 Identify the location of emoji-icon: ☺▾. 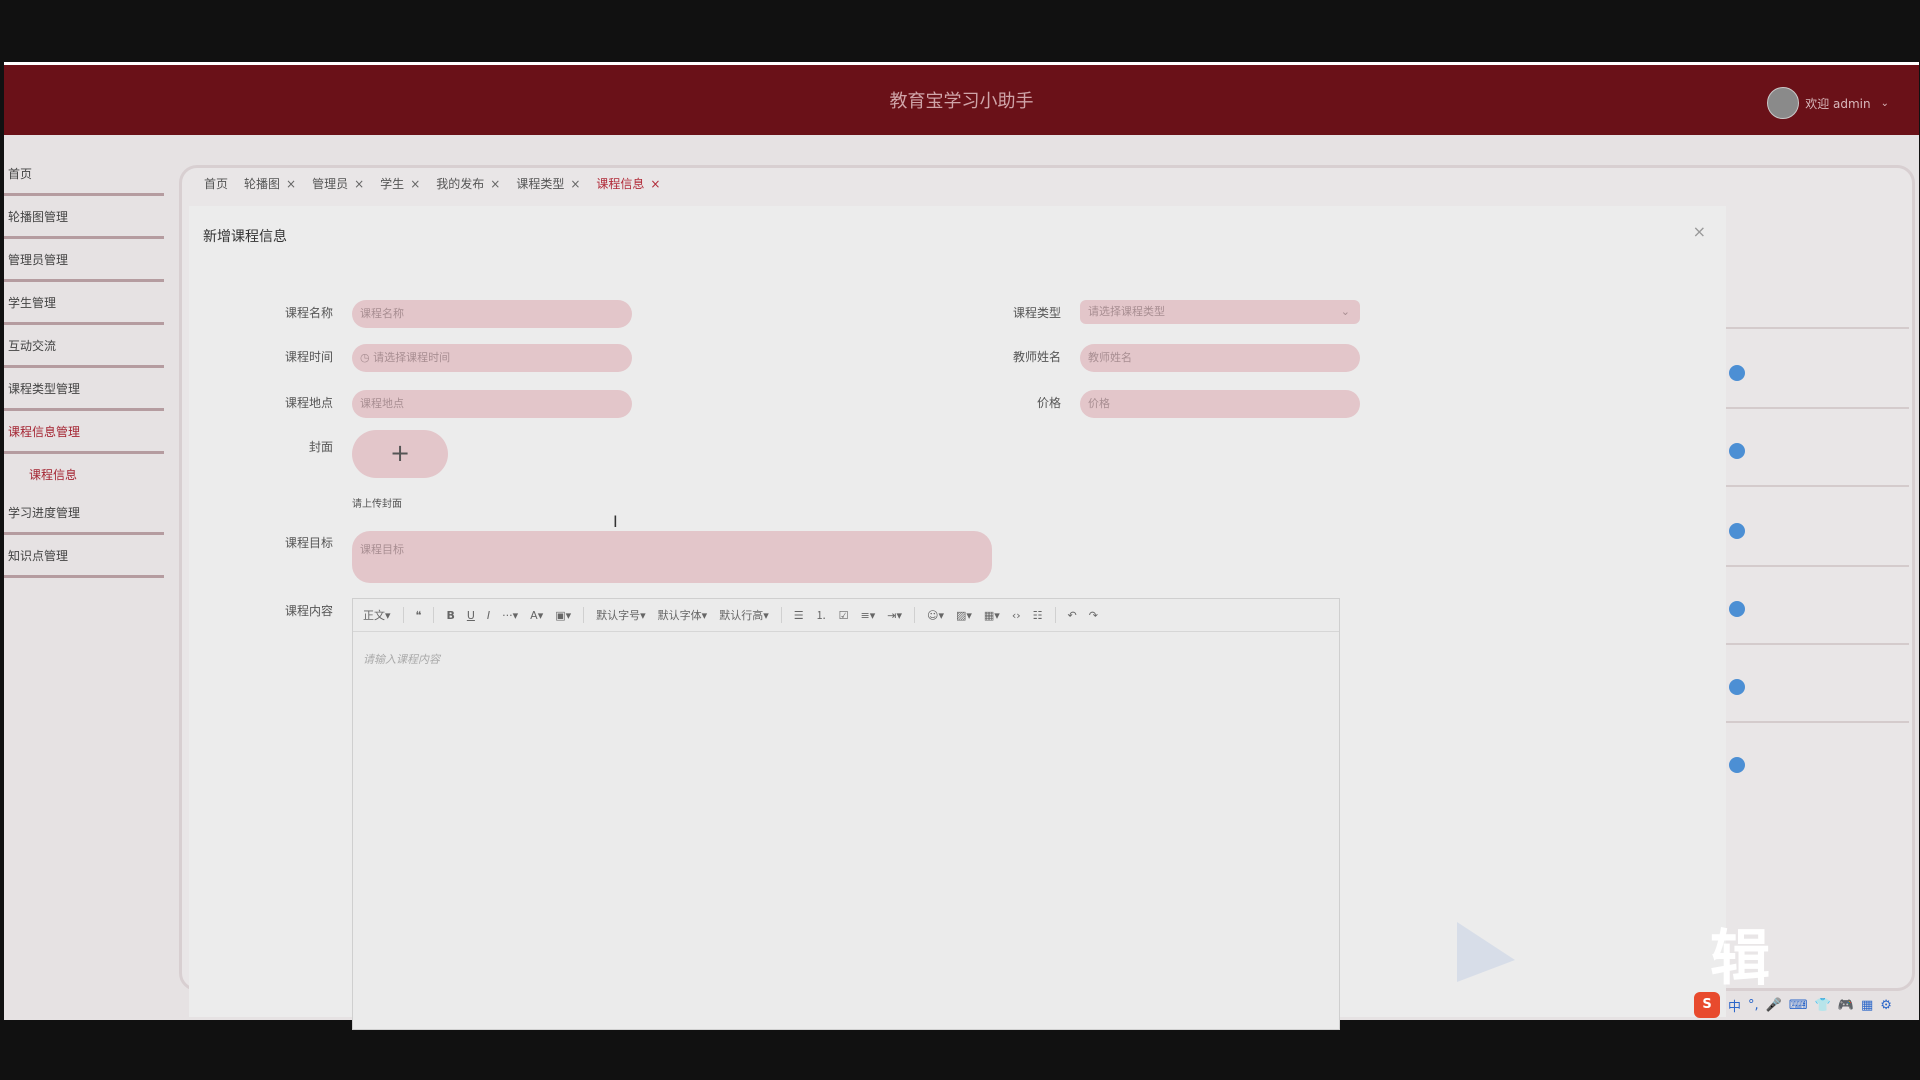
(935, 615).